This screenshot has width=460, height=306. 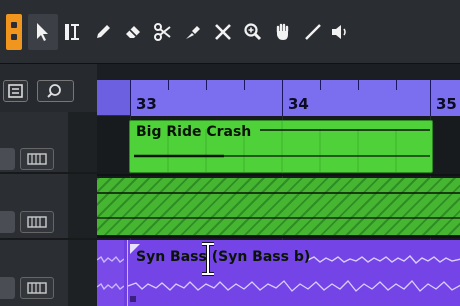 What do you see at coordinates (281, 146) in the screenshot?
I see `midi-part-big-ride-crash: Big Ride Crash` at bounding box center [281, 146].